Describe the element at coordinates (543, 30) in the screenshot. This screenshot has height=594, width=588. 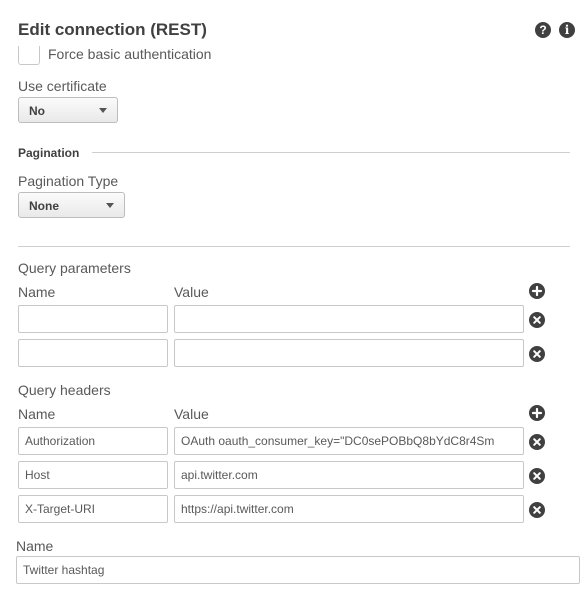
I see `help-icon: ?` at that location.